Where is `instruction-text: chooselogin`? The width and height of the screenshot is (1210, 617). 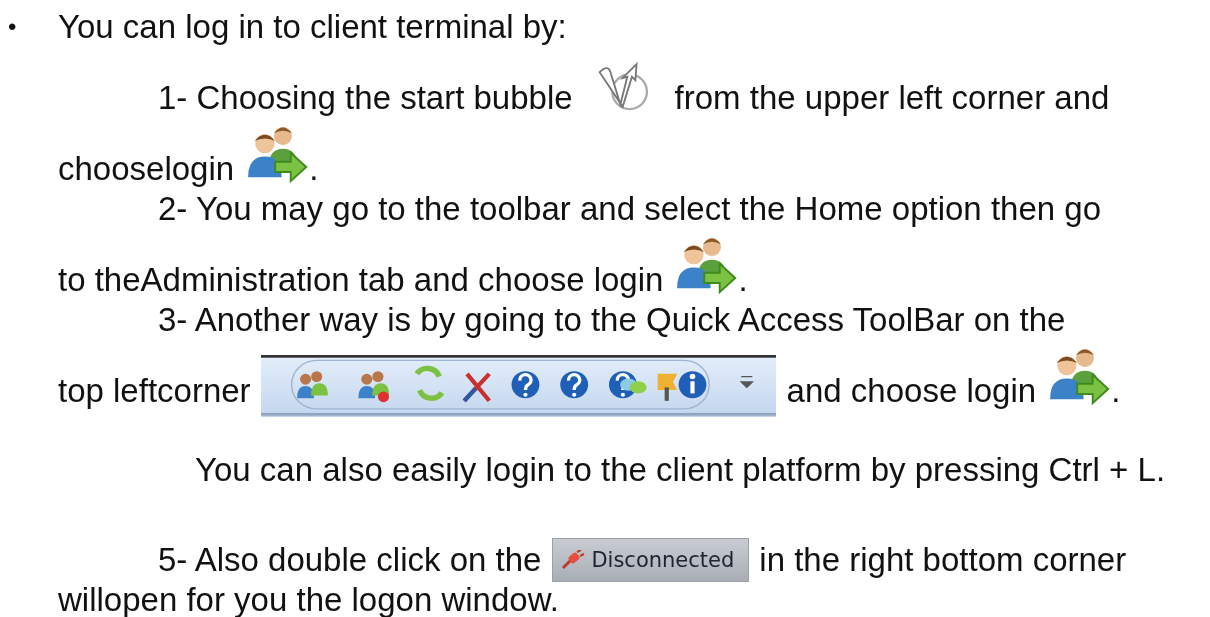
instruction-text: chooselogin is located at coordinates (146, 169).